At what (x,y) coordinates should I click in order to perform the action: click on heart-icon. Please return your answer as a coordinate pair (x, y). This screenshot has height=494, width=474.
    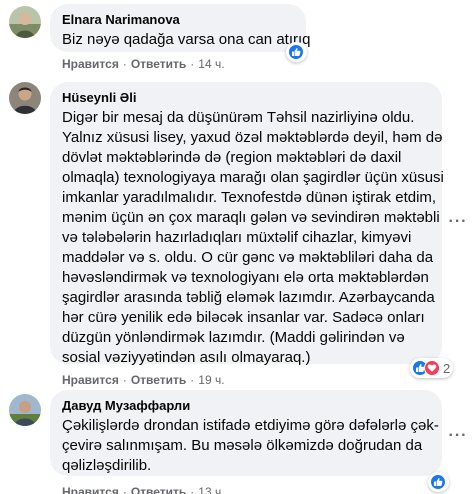
    Looking at the image, I should click on (432, 368).